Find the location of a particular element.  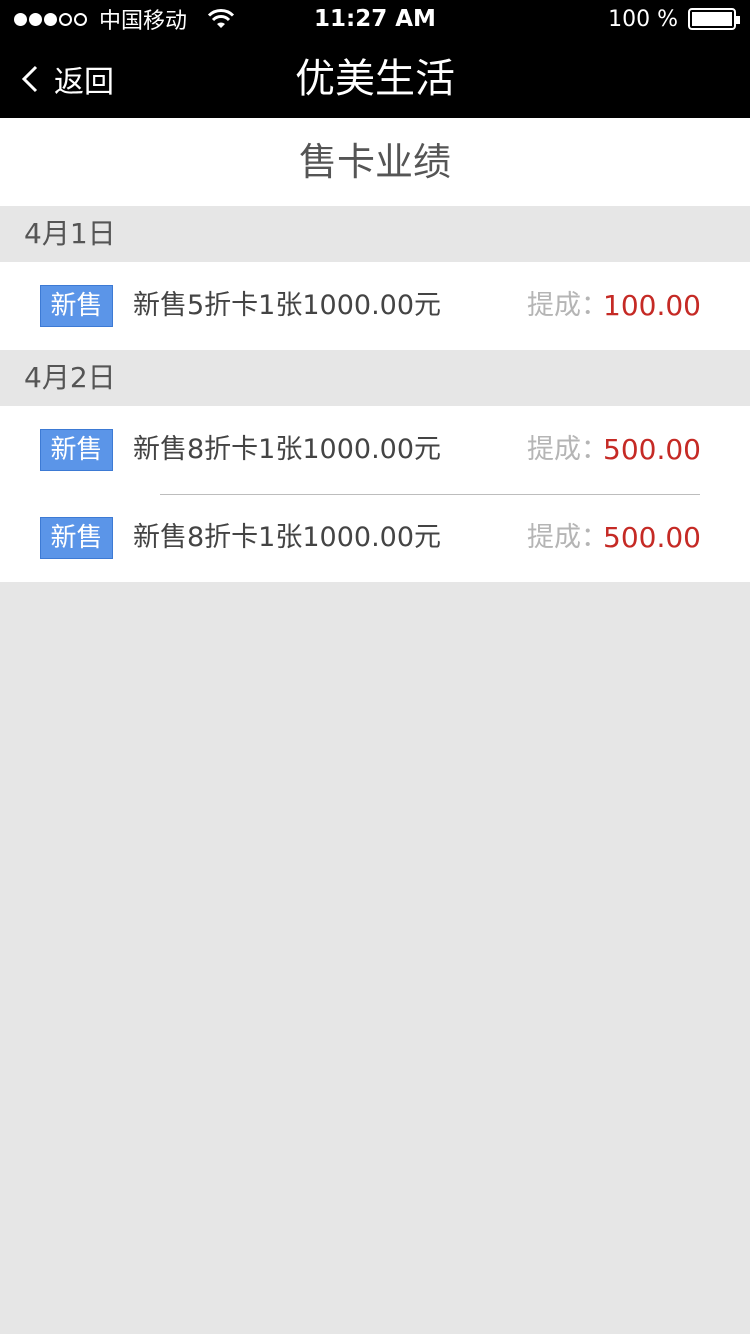

date-header: 4月1日 is located at coordinates (375, 234).